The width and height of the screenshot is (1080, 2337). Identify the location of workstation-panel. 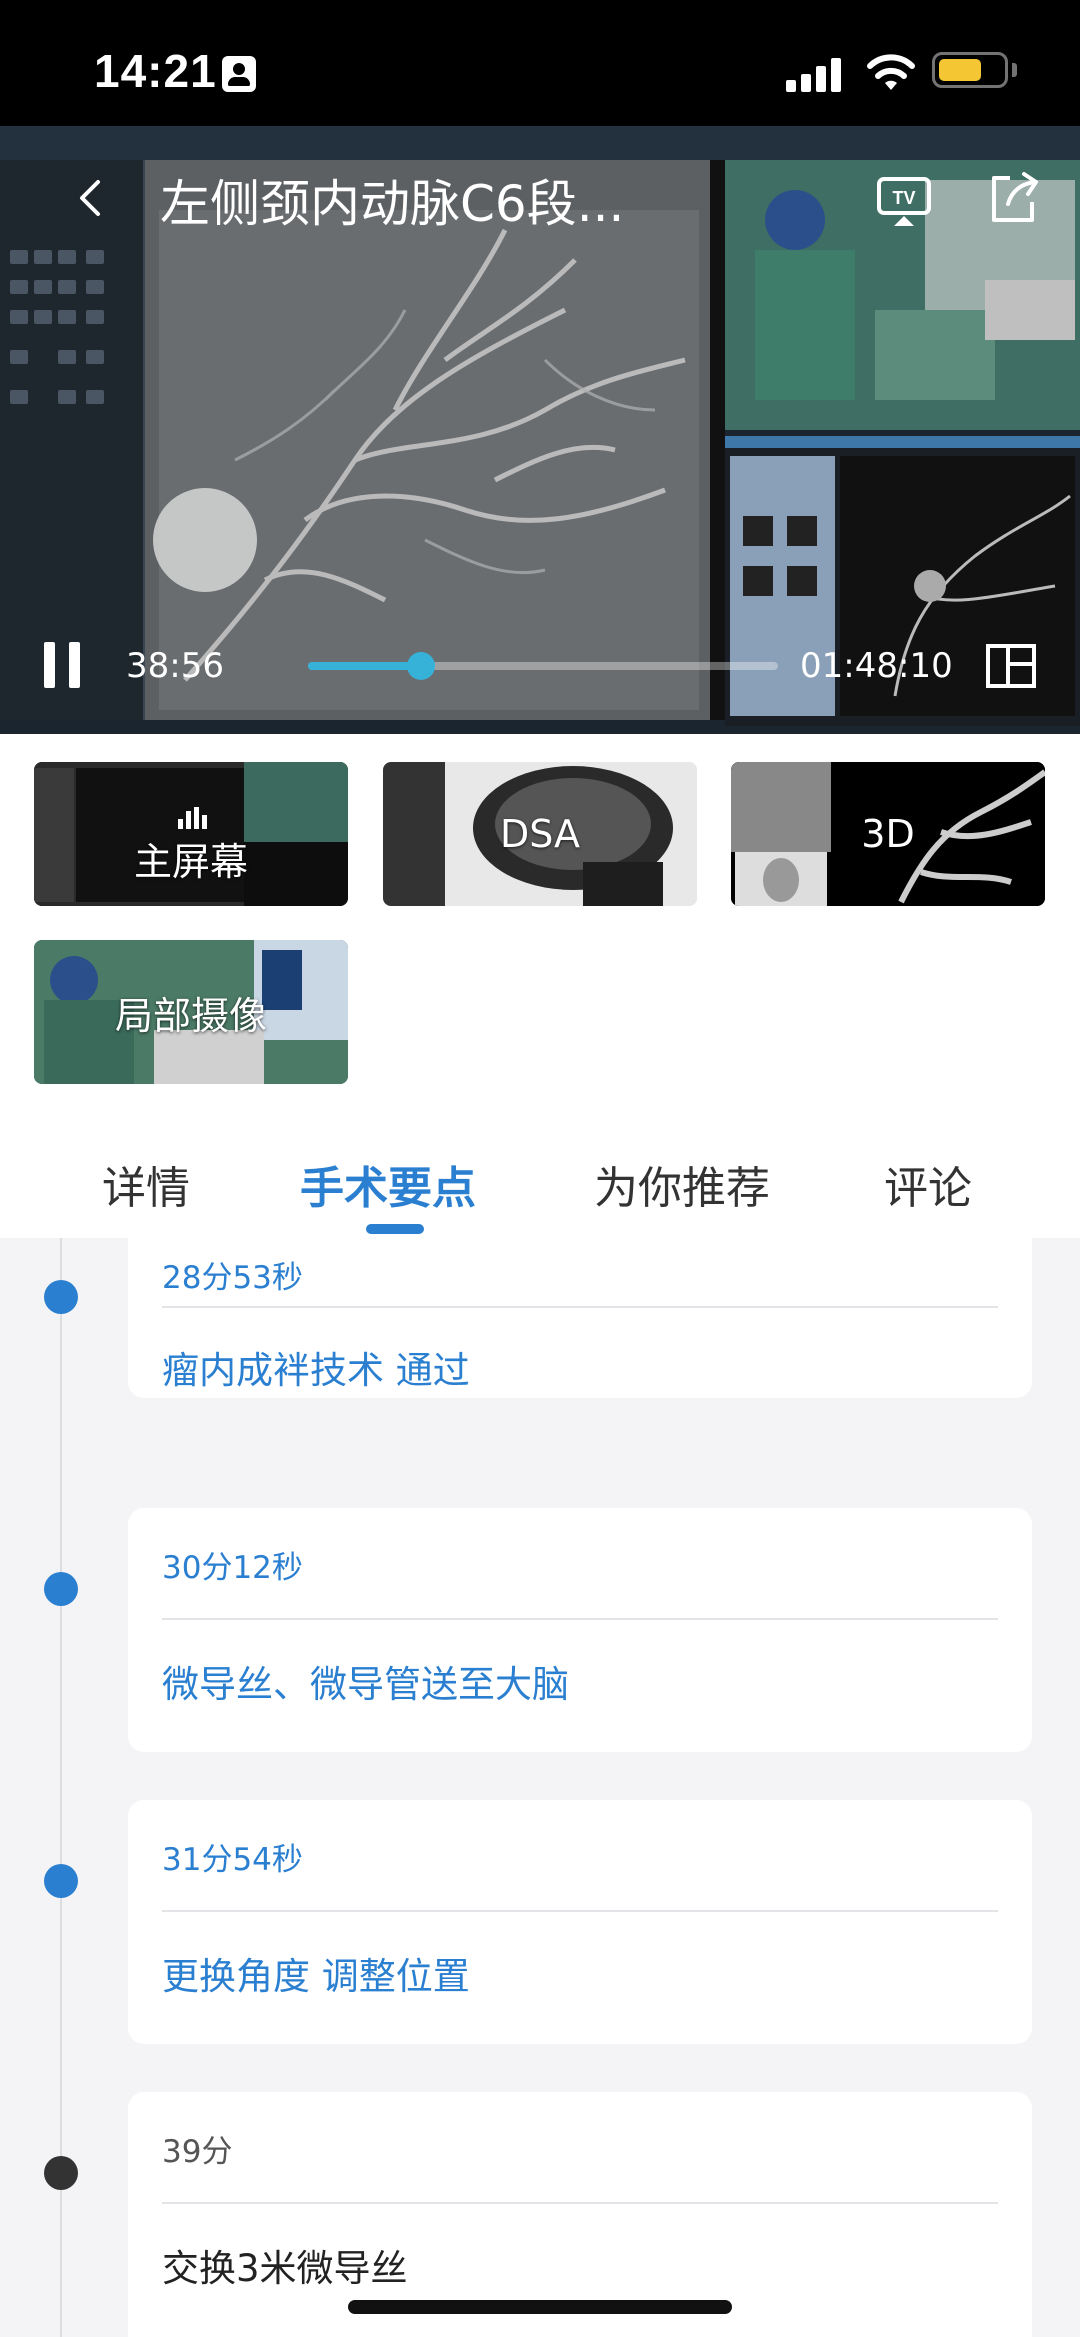
(72, 440).